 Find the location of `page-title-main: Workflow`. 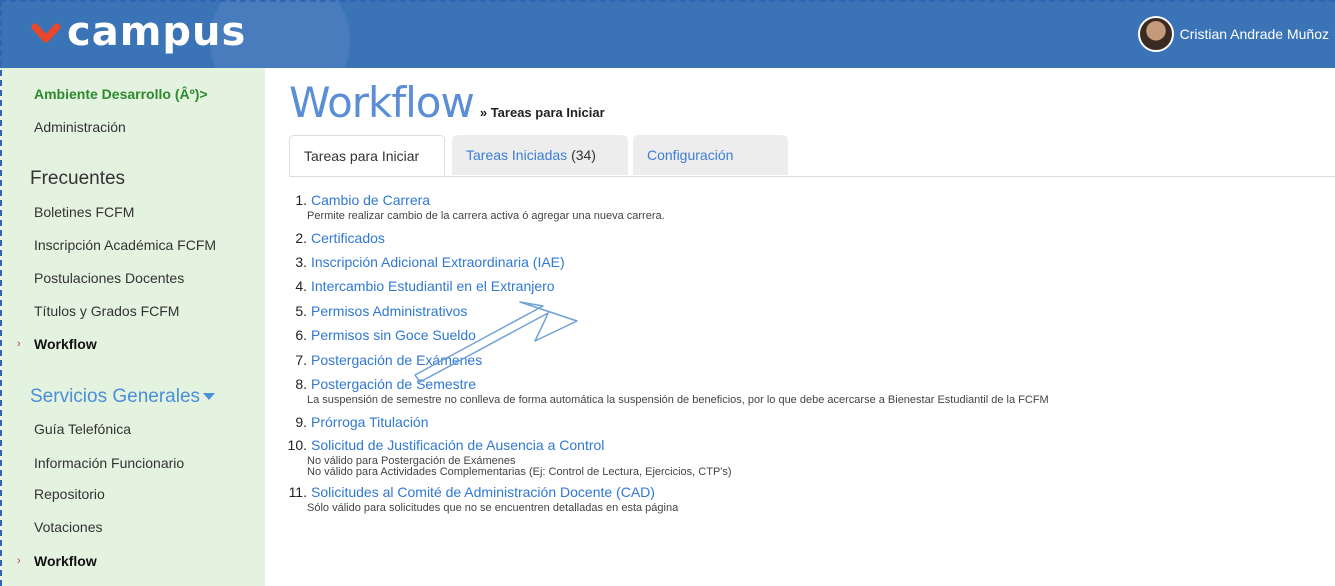

page-title-main: Workflow is located at coordinates (382, 102).